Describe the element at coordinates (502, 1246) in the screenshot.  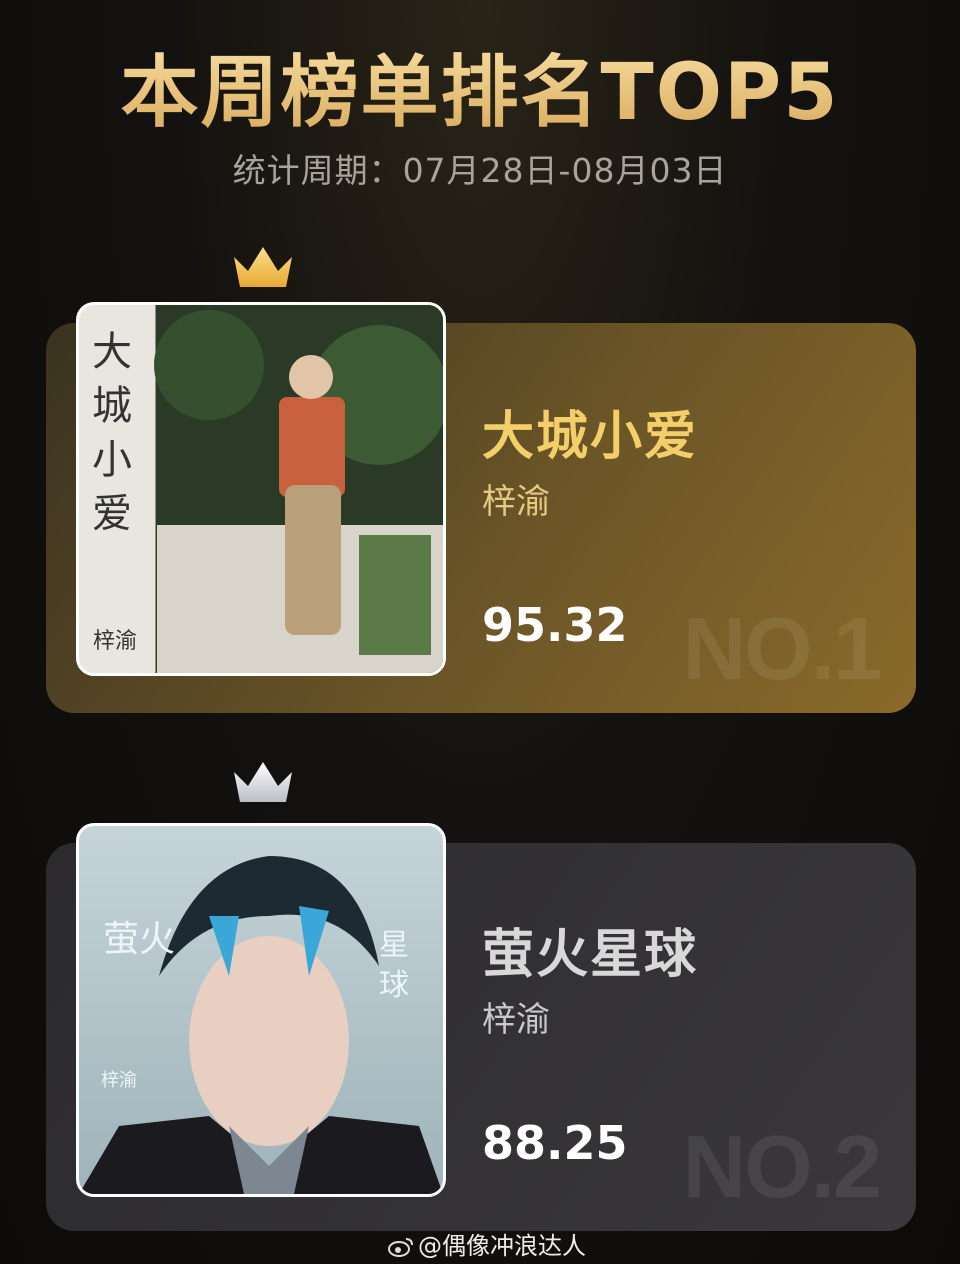
I see `watermark-text: @偶像冲浪达人` at that location.